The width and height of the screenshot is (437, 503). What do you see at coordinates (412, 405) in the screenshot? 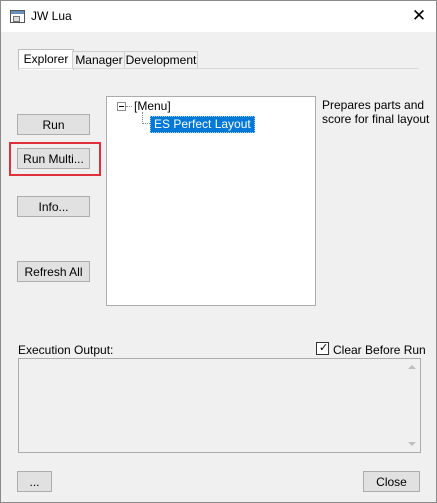
I see `output-scrollbar` at bounding box center [412, 405].